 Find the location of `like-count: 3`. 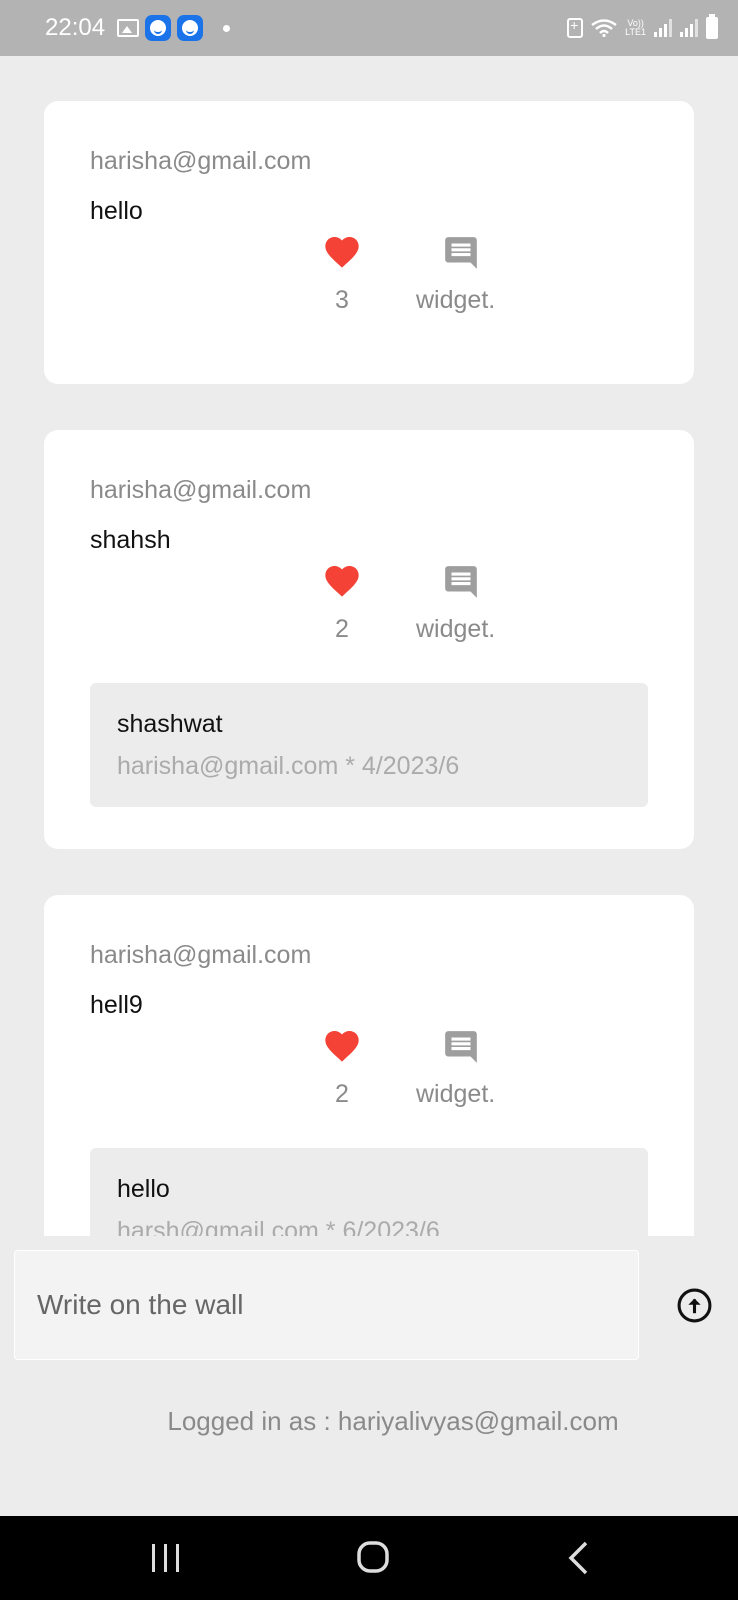

like-count: 3 is located at coordinates (342, 300).